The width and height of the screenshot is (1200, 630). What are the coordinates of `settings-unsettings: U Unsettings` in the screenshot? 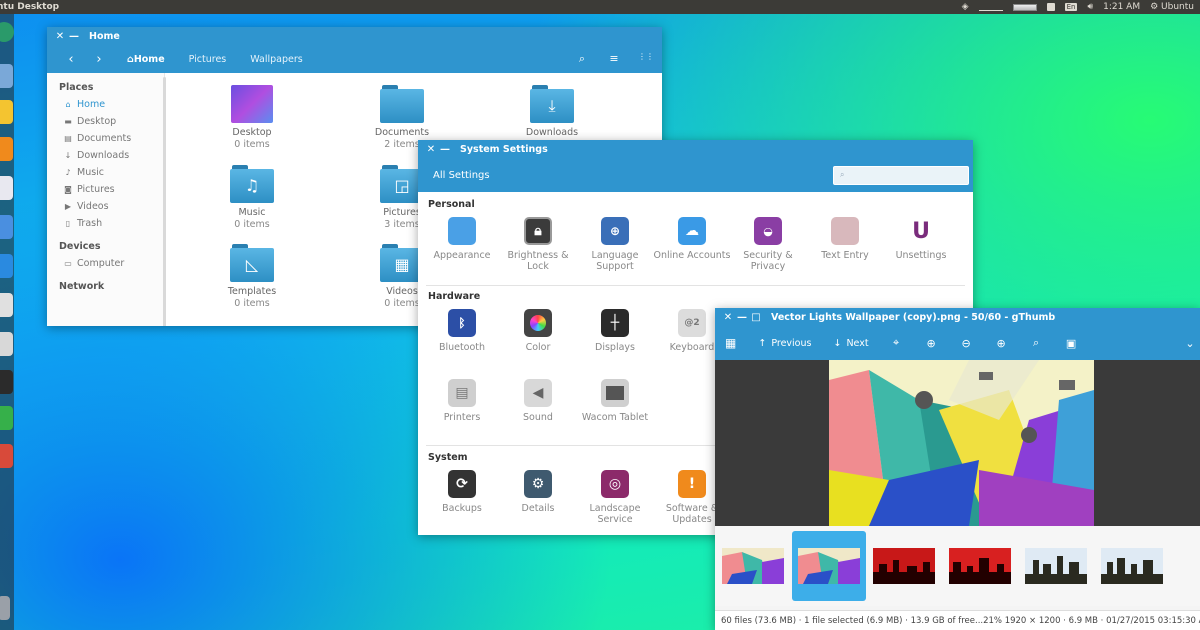 It's located at (921, 239).